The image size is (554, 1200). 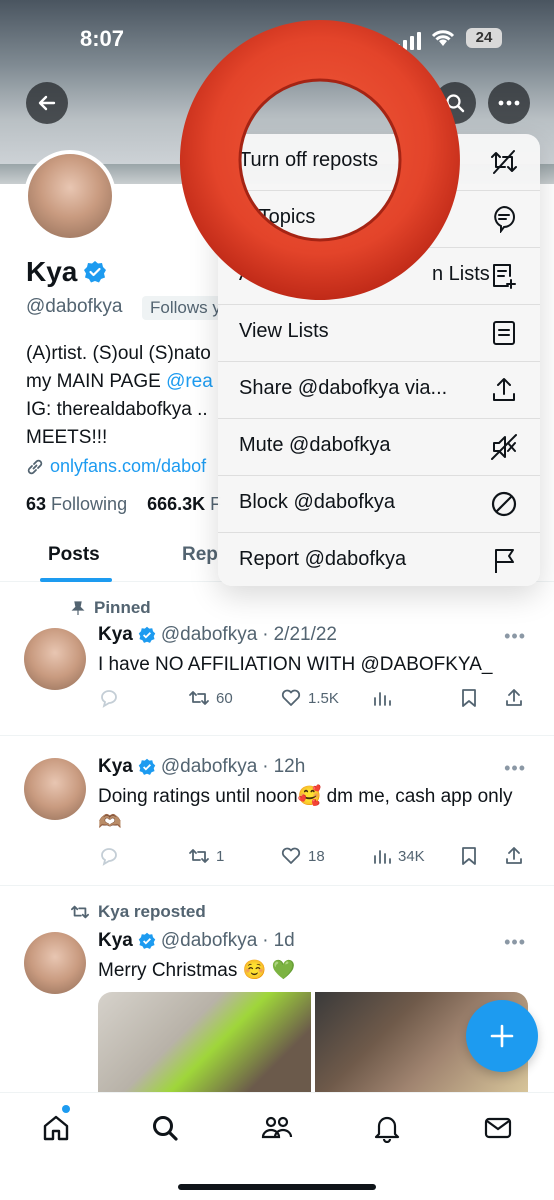 What do you see at coordinates (284, 940) in the screenshot?
I see `tweet-time: 1d` at bounding box center [284, 940].